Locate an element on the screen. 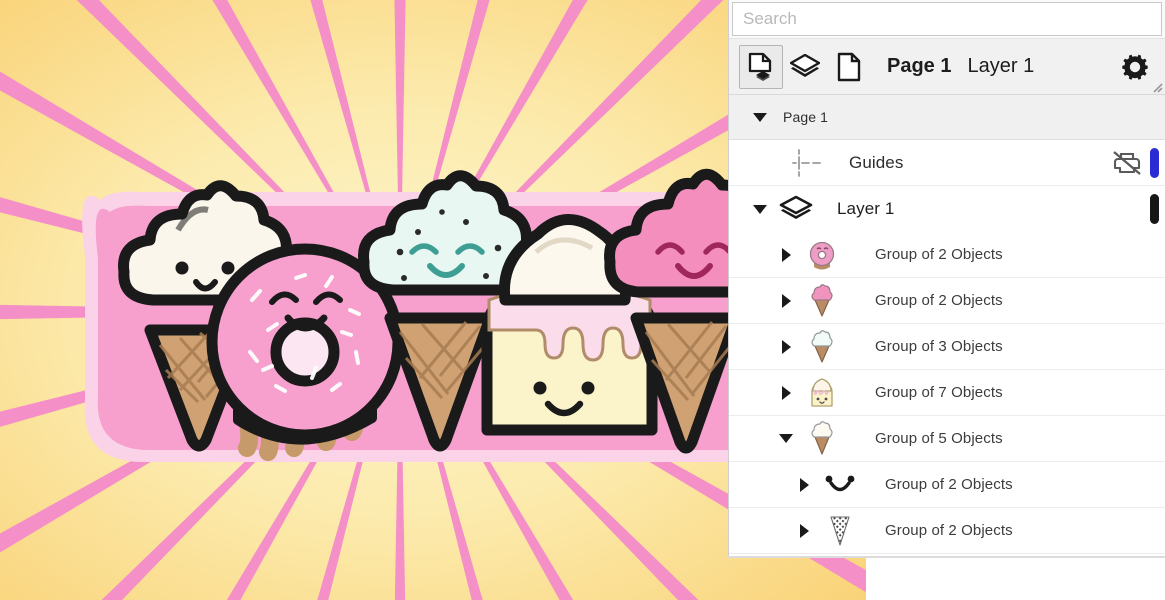 This screenshot has height=600, width=1165. object-properties-icon is located at coordinates (761, 66).